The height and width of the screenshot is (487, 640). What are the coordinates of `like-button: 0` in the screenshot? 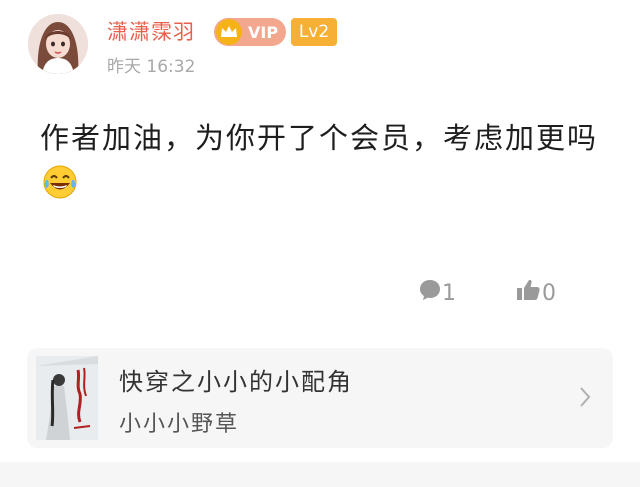 It's located at (536, 293).